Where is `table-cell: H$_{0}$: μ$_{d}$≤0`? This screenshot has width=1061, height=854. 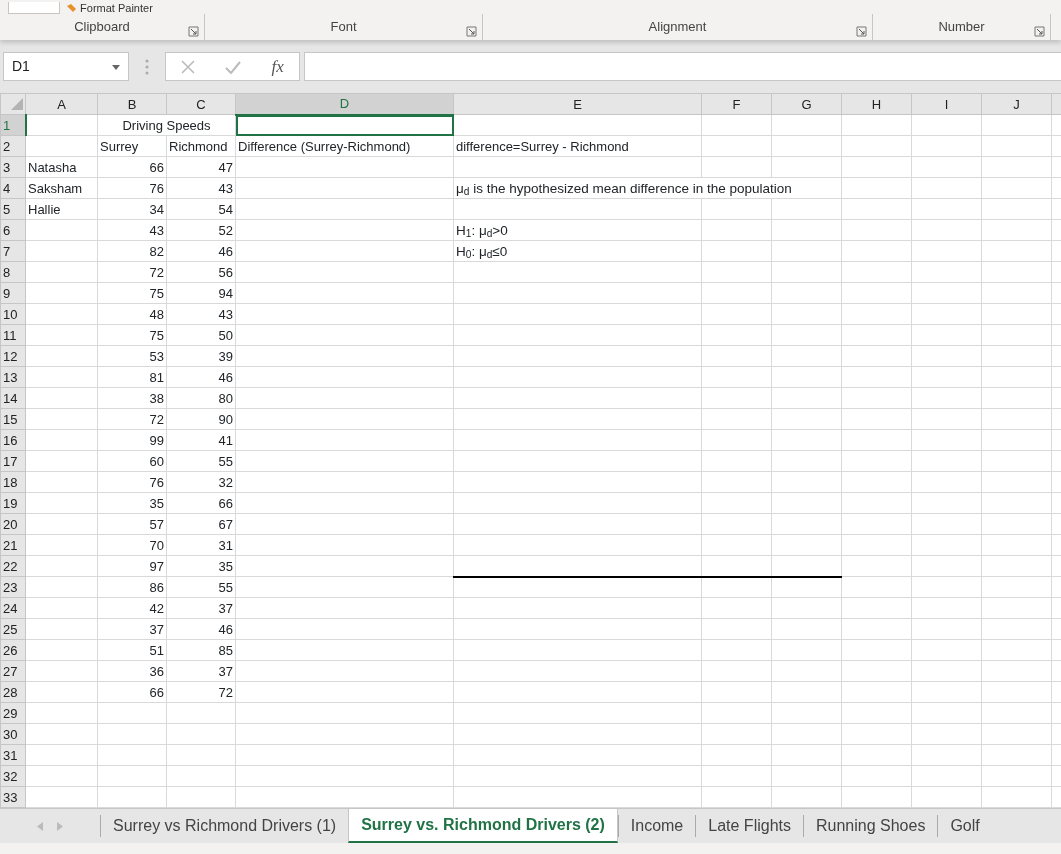 table-cell: H$_{0}$: μ$_{d}$≤0 is located at coordinates (577, 251).